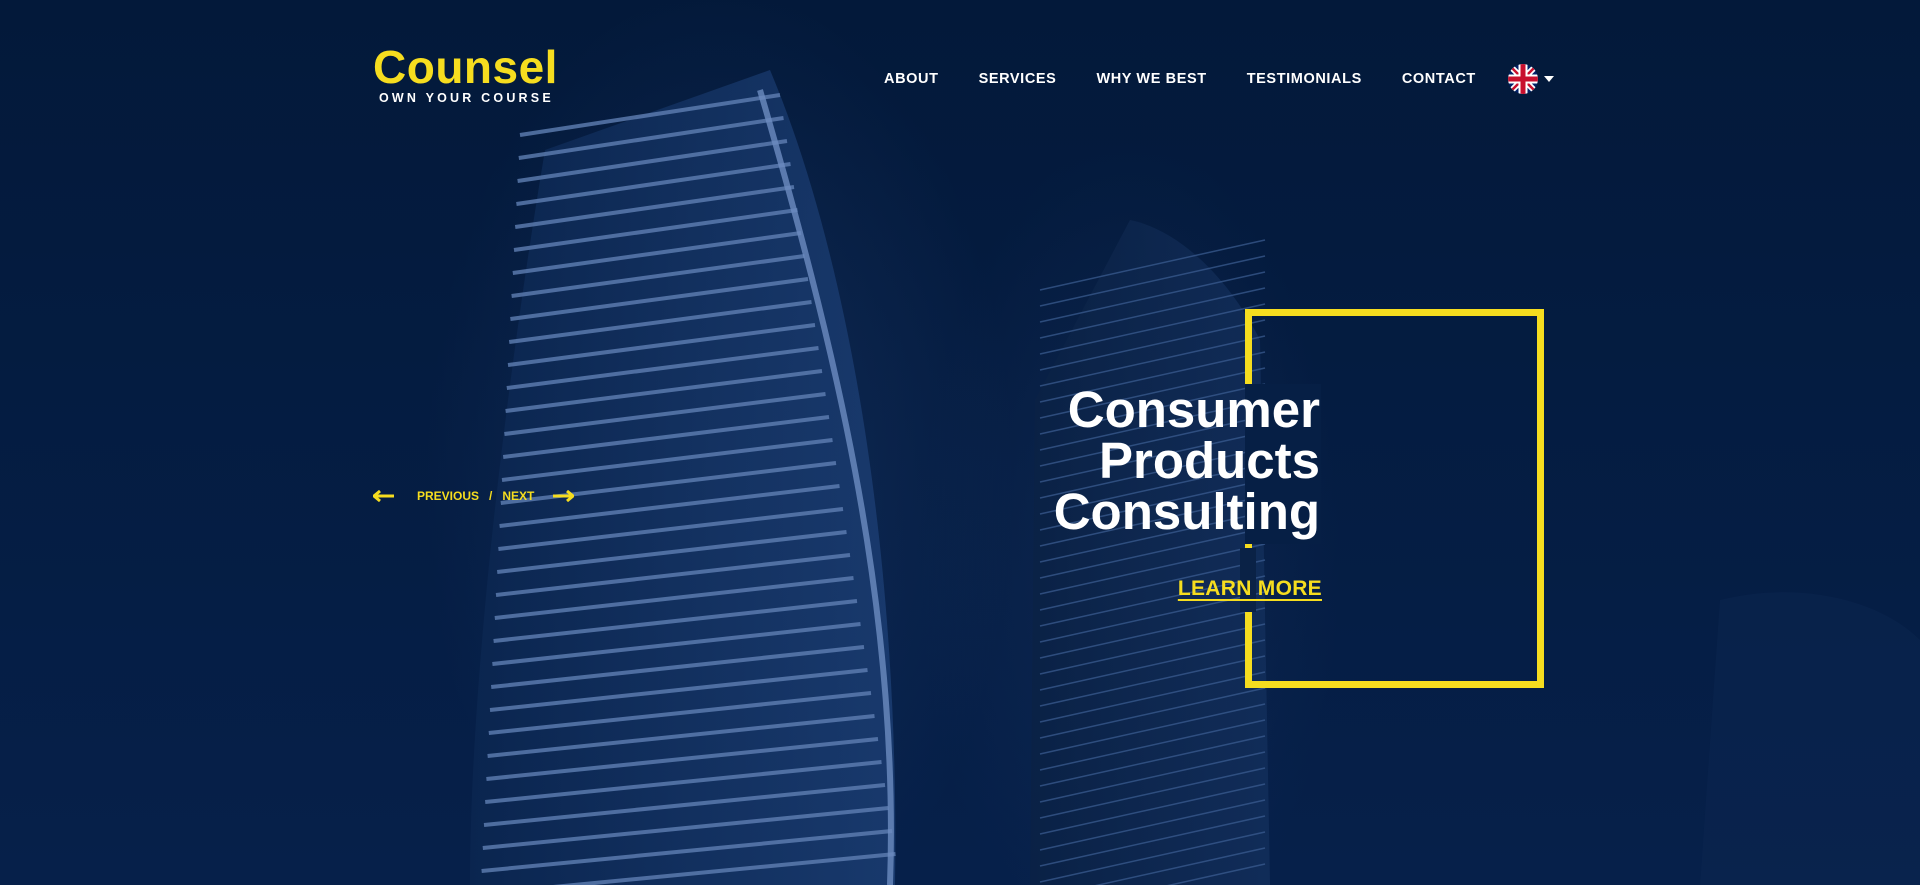 The width and height of the screenshot is (1920, 885). I want to click on uk-flag-icon, so click(1522, 79).